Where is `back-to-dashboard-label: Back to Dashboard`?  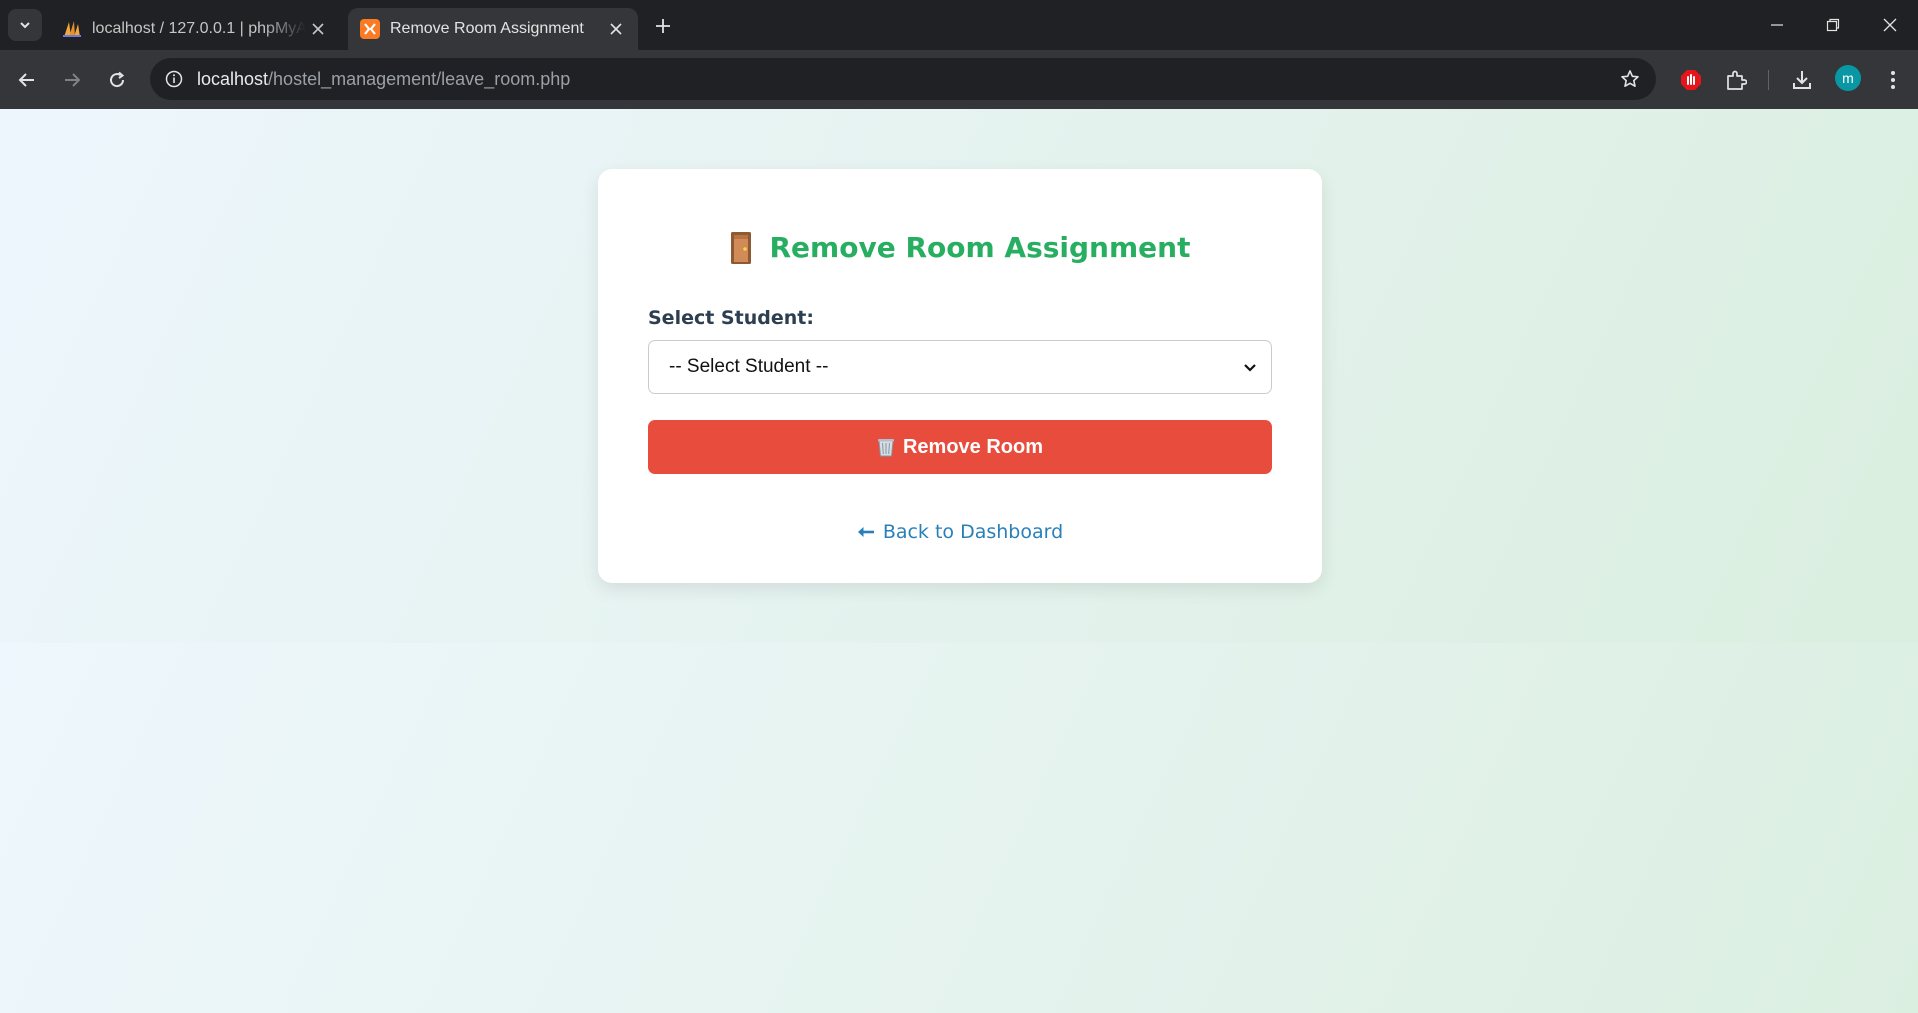
back-to-dashboard-label: Back to Dashboard is located at coordinates (973, 532).